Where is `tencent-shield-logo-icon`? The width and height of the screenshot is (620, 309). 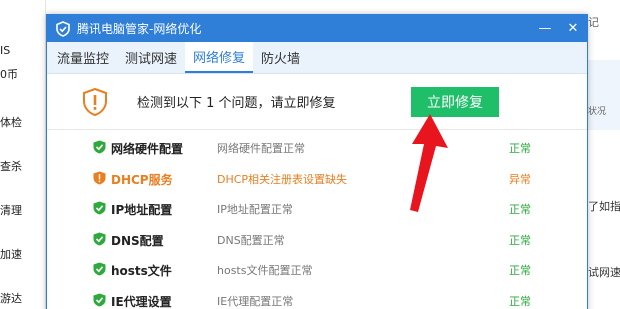 tencent-shield-logo-icon is located at coordinates (63, 28).